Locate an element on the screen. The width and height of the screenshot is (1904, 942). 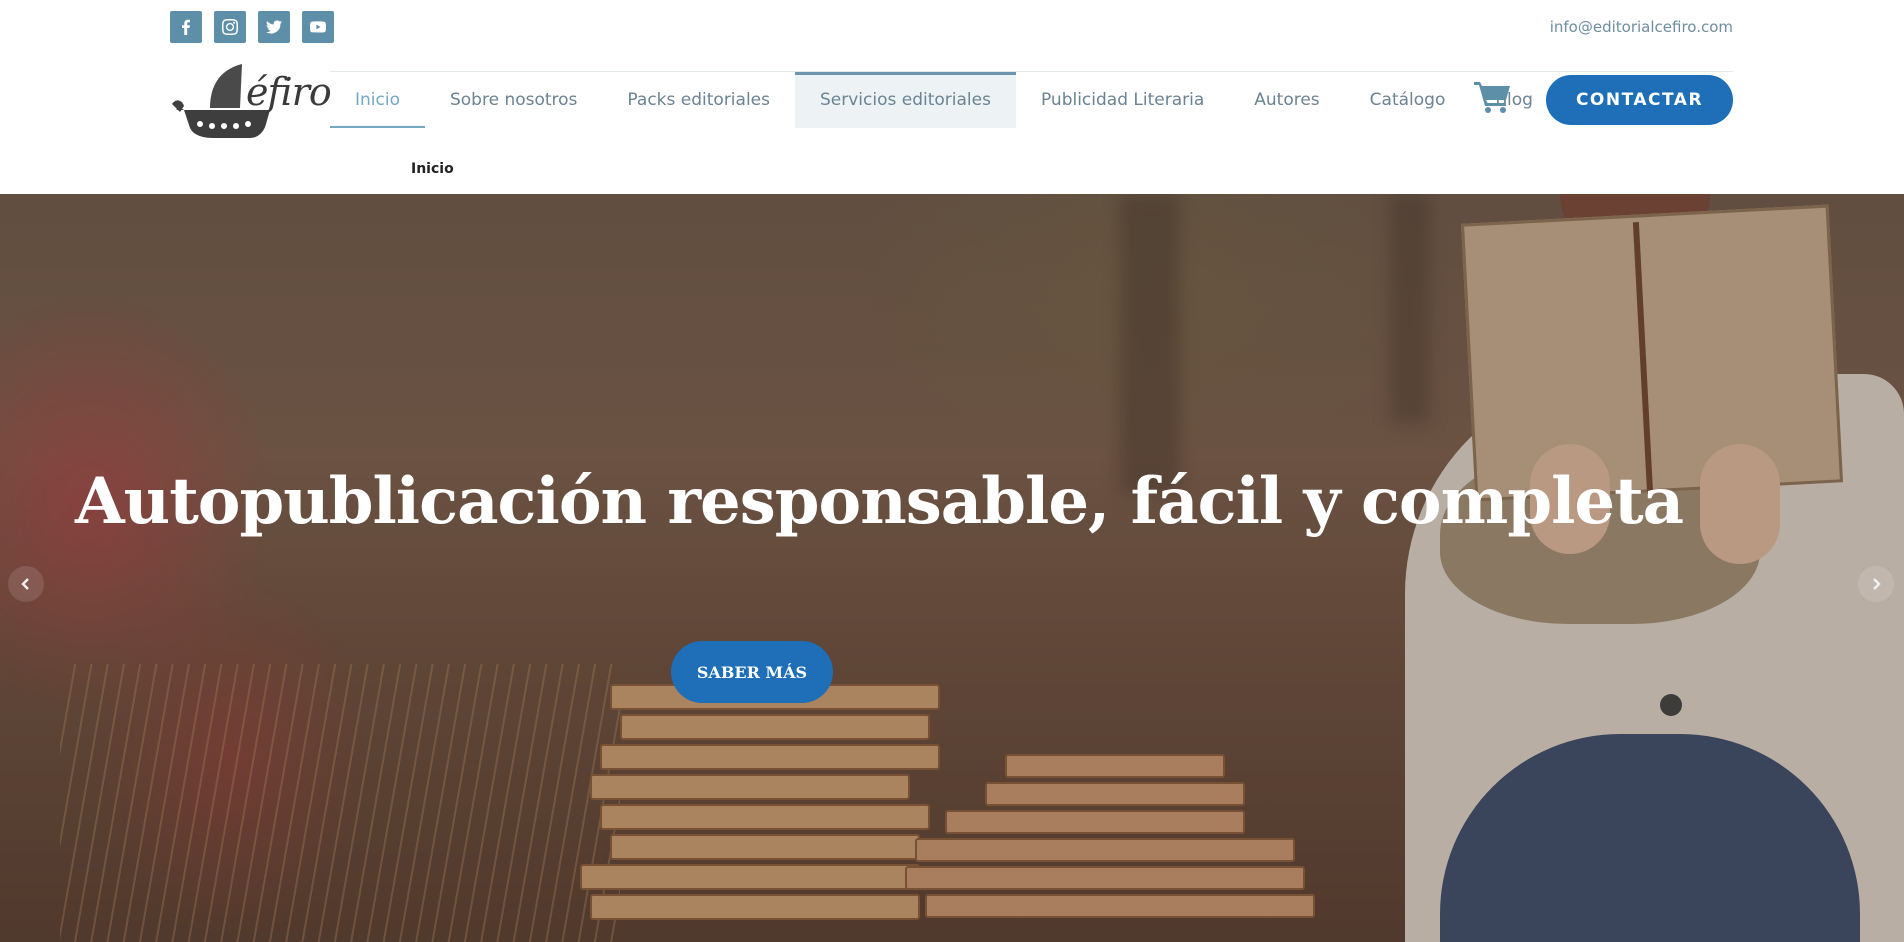
youtube-icon is located at coordinates (318, 27).